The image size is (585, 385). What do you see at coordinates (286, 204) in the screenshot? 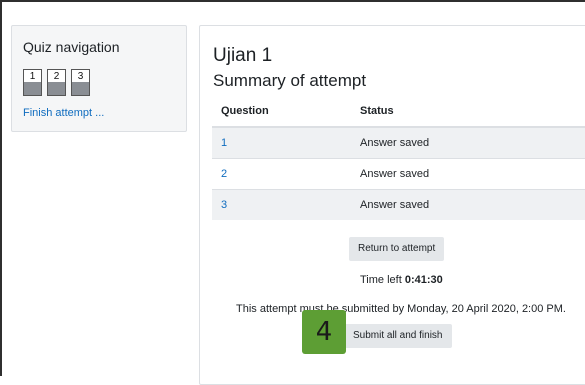
I see `question-cell: 3` at bounding box center [286, 204].